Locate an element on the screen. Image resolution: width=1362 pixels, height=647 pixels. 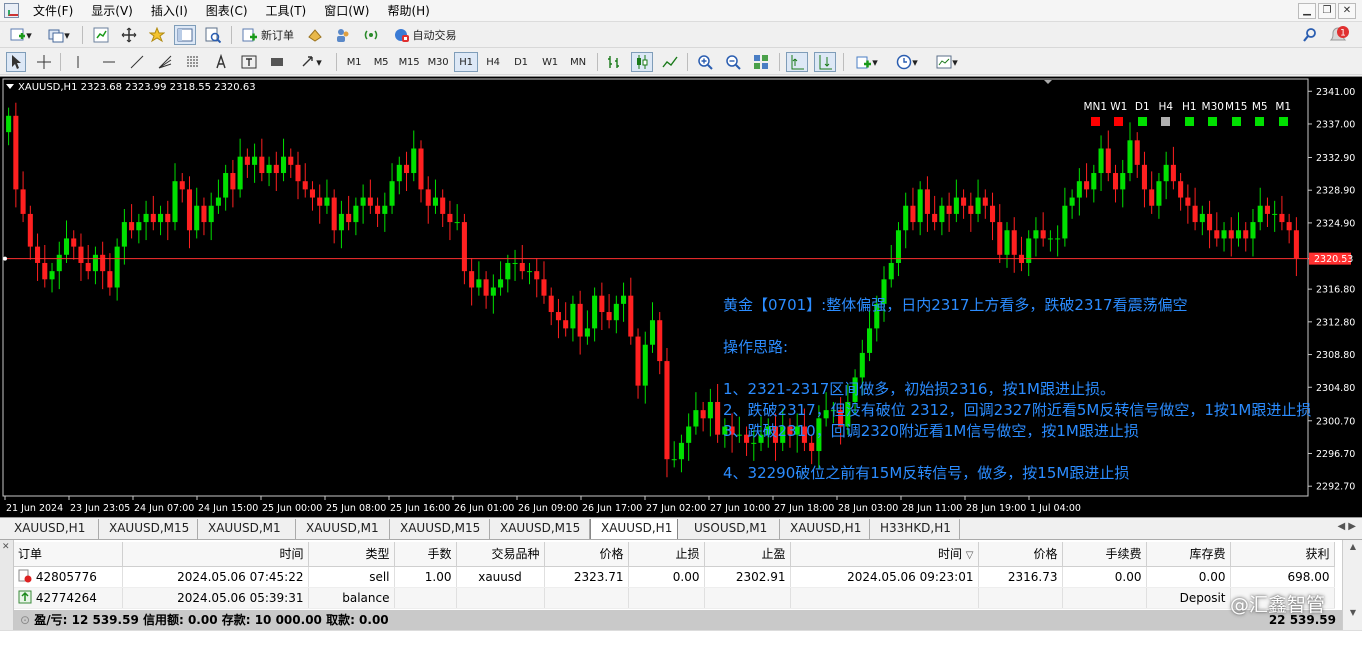
col-lots: 手数 is located at coordinates (425, 554).